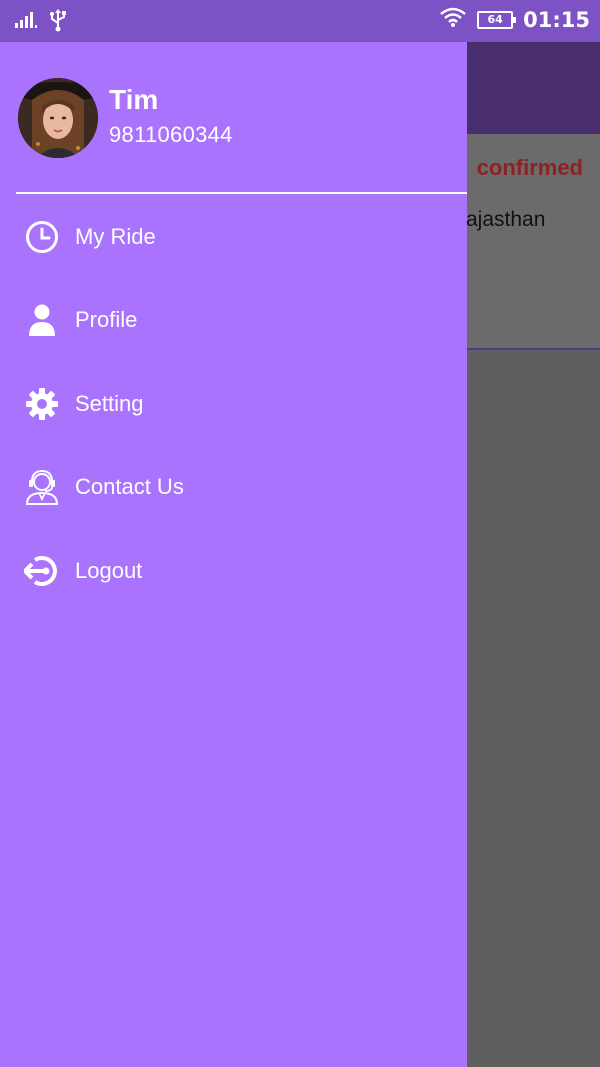 This screenshot has height=1067, width=600. I want to click on drawer-header: Tim 9811060344, so click(233, 118).